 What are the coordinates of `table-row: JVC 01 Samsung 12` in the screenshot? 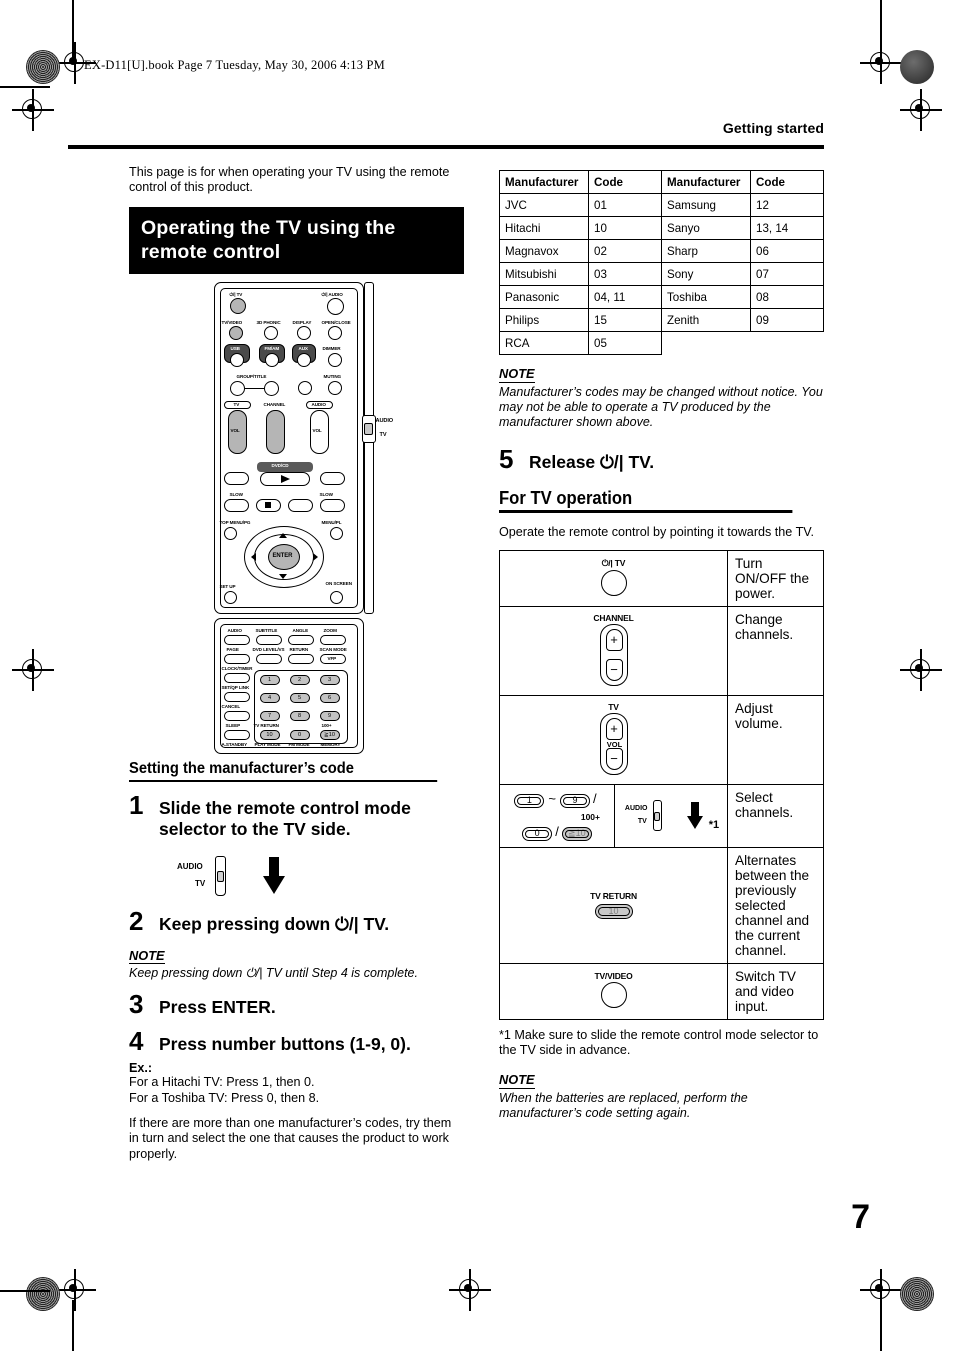 It's located at (661, 205).